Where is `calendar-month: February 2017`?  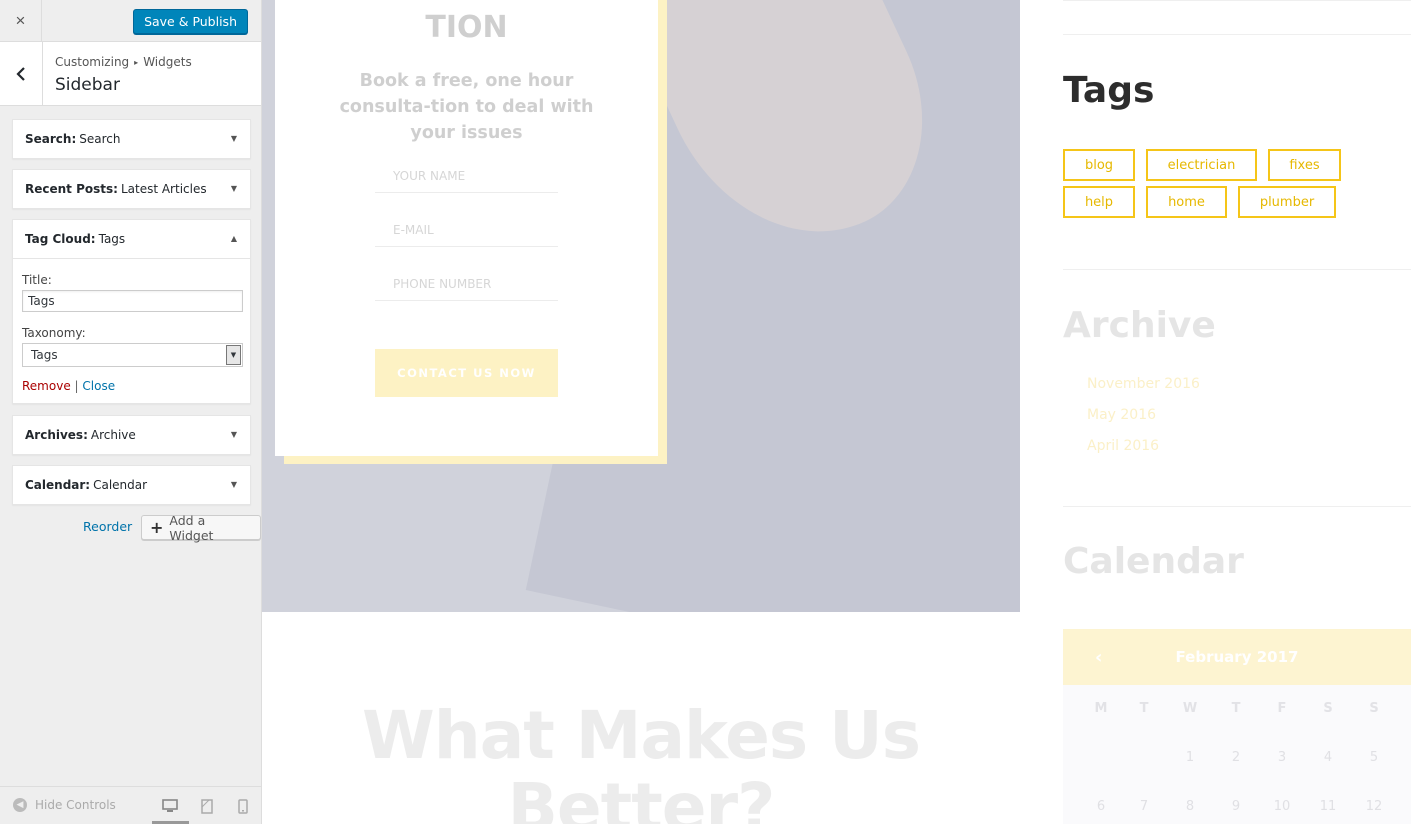
calendar-month: February 2017 is located at coordinates (1237, 657).